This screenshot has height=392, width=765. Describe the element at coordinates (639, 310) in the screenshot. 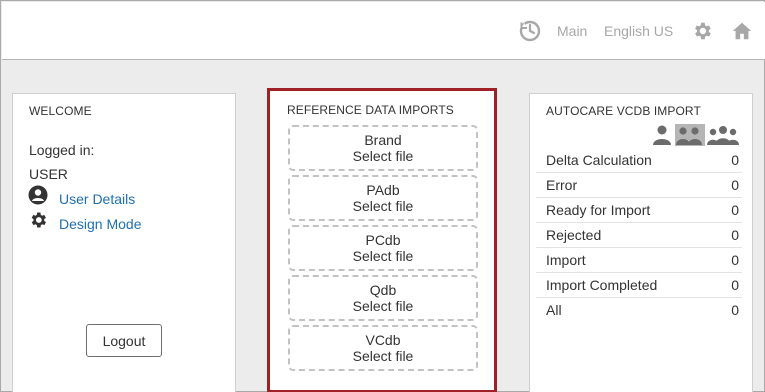

I see `status-row-all: All 0` at that location.